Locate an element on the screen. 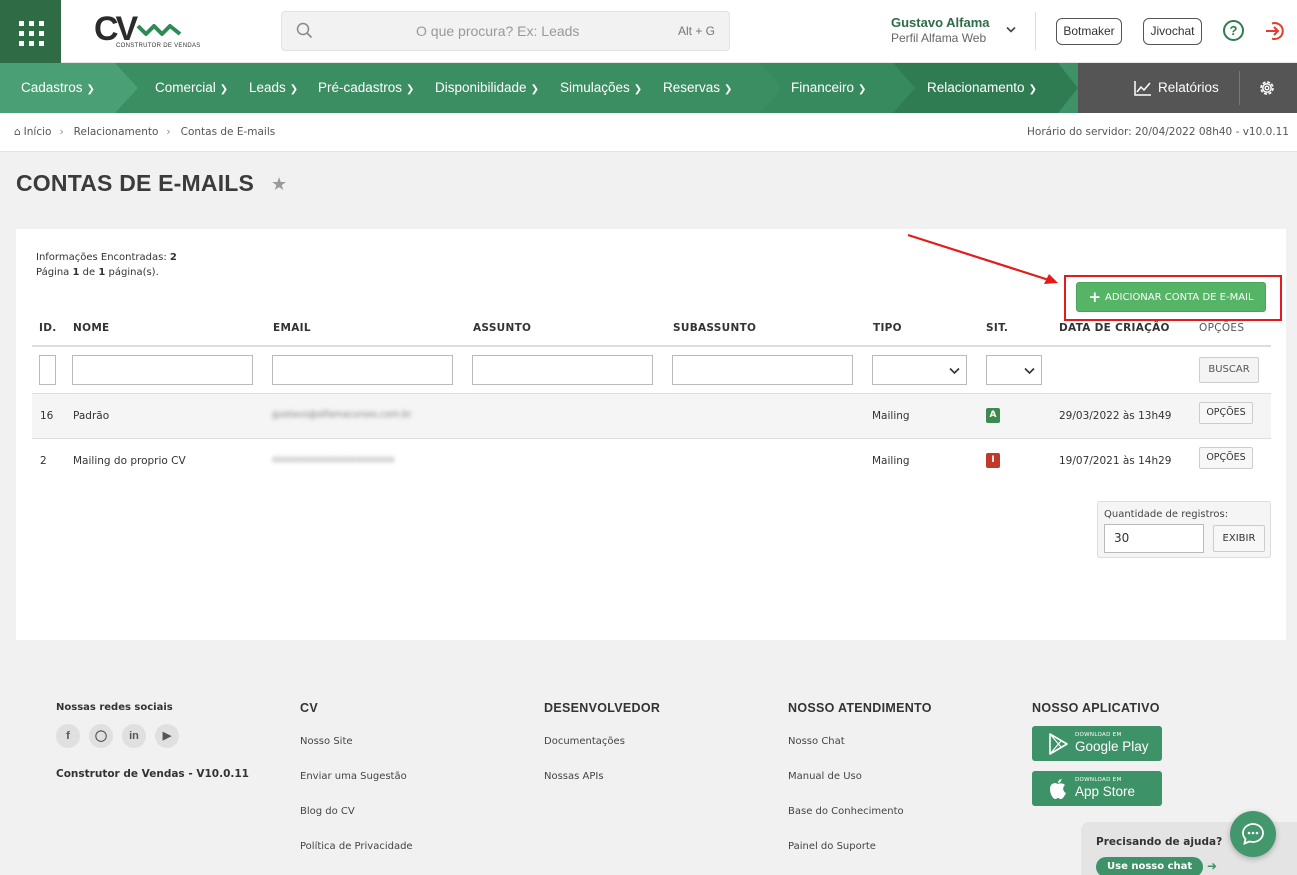 The image size is (1297, 875). star-favorite-icon: ★ is located at coordinates (279, 184).